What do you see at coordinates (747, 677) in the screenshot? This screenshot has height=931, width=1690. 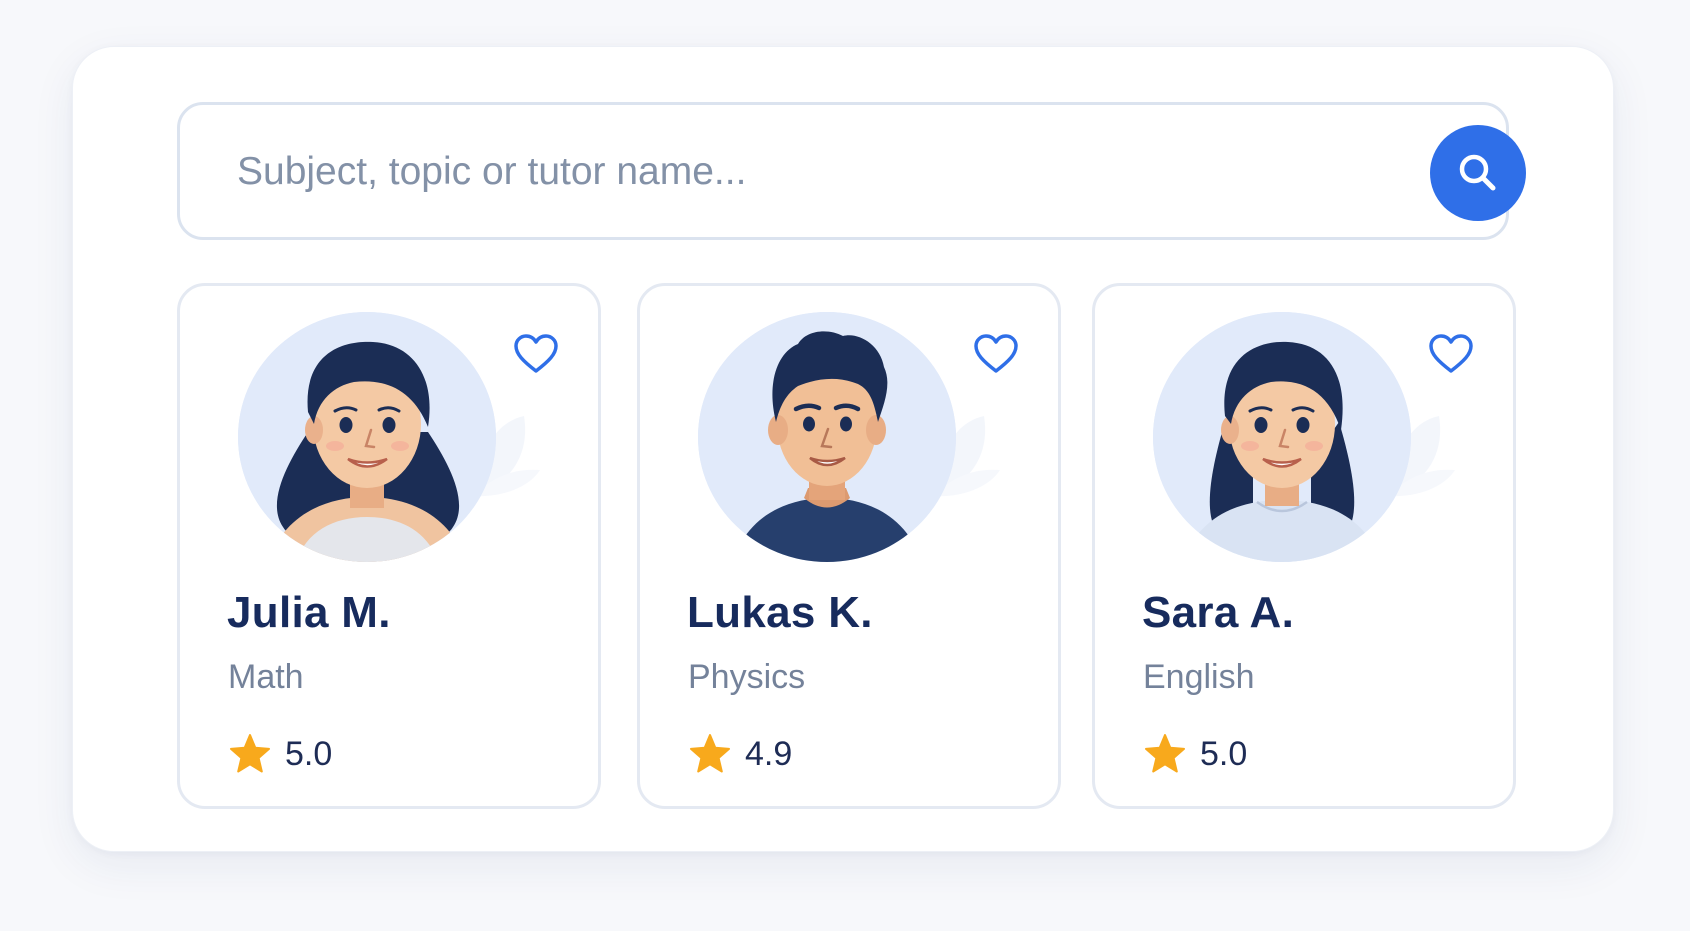 I see `tutor-subject: Physics` at bounding box center [747, 677].